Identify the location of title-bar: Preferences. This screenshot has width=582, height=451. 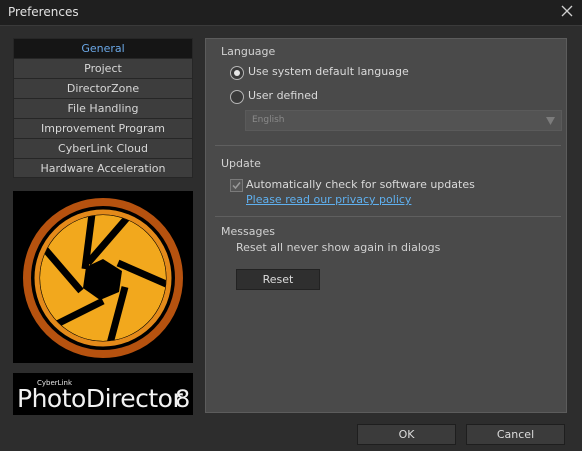
(291, 13).